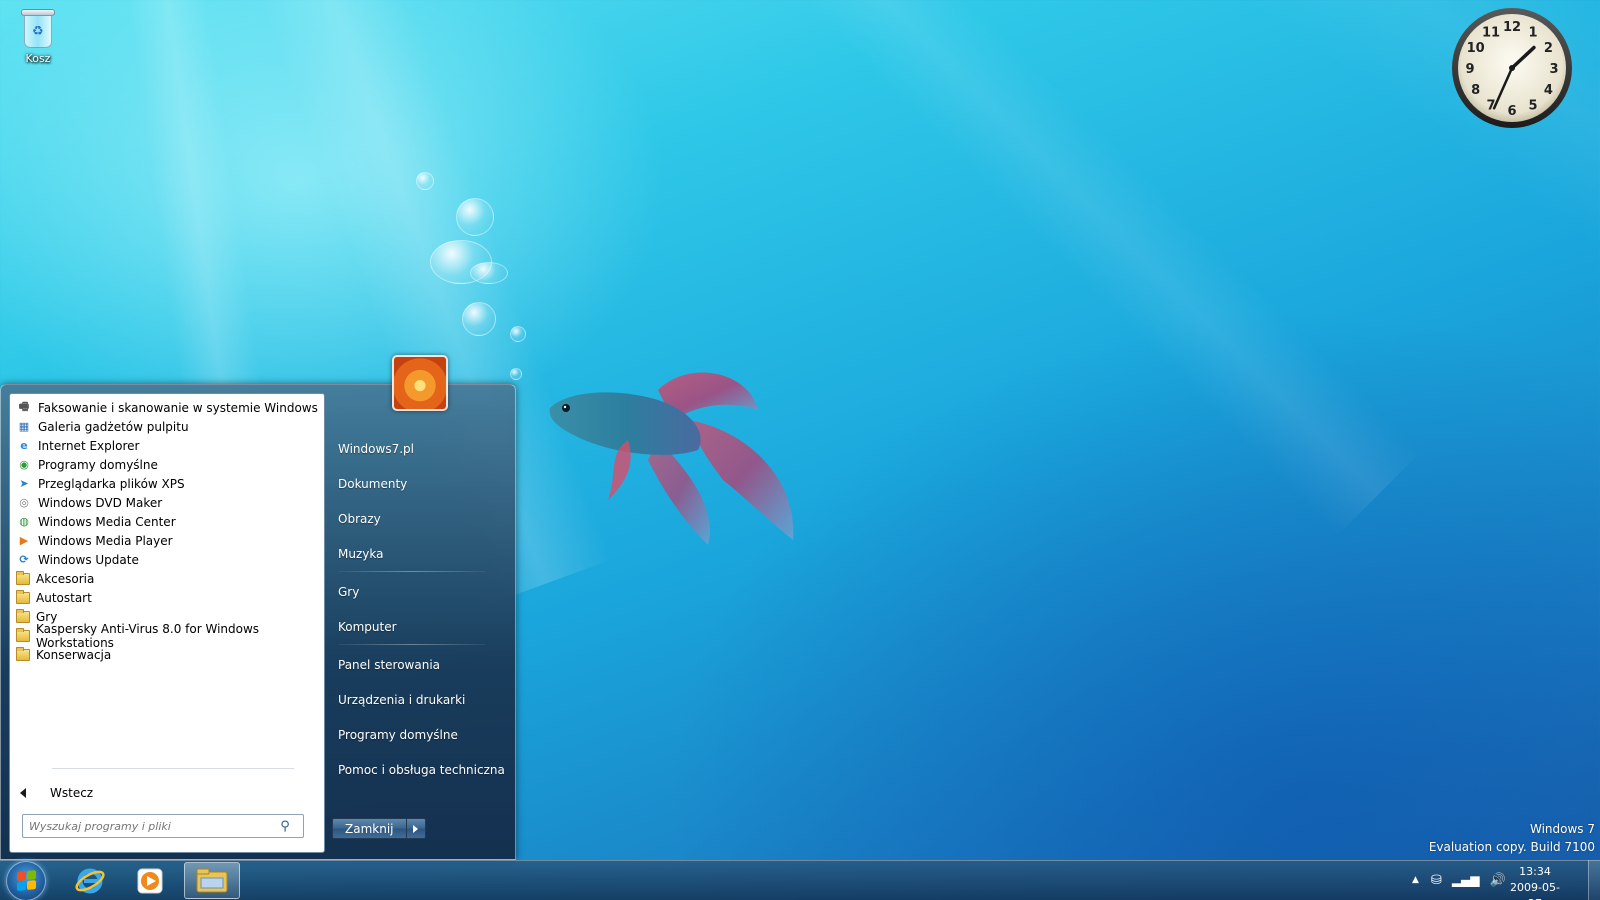 Image resolution: width=1600 pixels, height=900 pixels. Describe the element at coordinates (1511, 111) in the screenshot. I see `clock-hour-label: 6` at that location.